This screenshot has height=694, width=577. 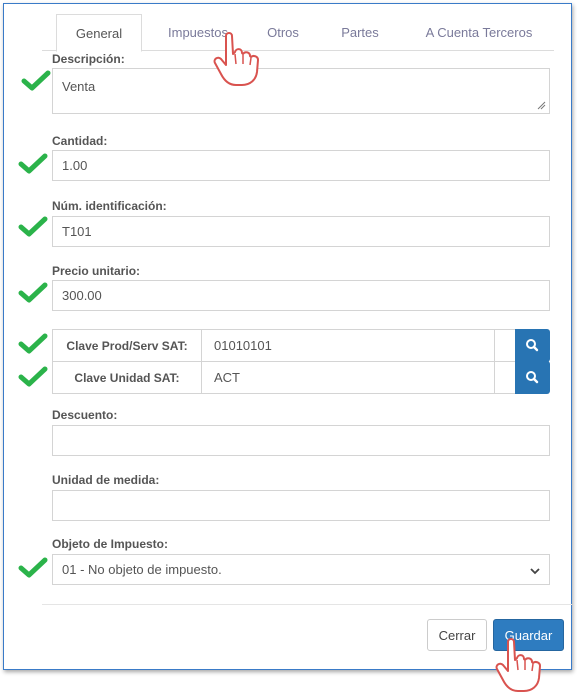 What do you see at coordinates (227, 377) in the screenshot?
I see `clave-unidad-value: ACT` at bounding box center [227, 377].